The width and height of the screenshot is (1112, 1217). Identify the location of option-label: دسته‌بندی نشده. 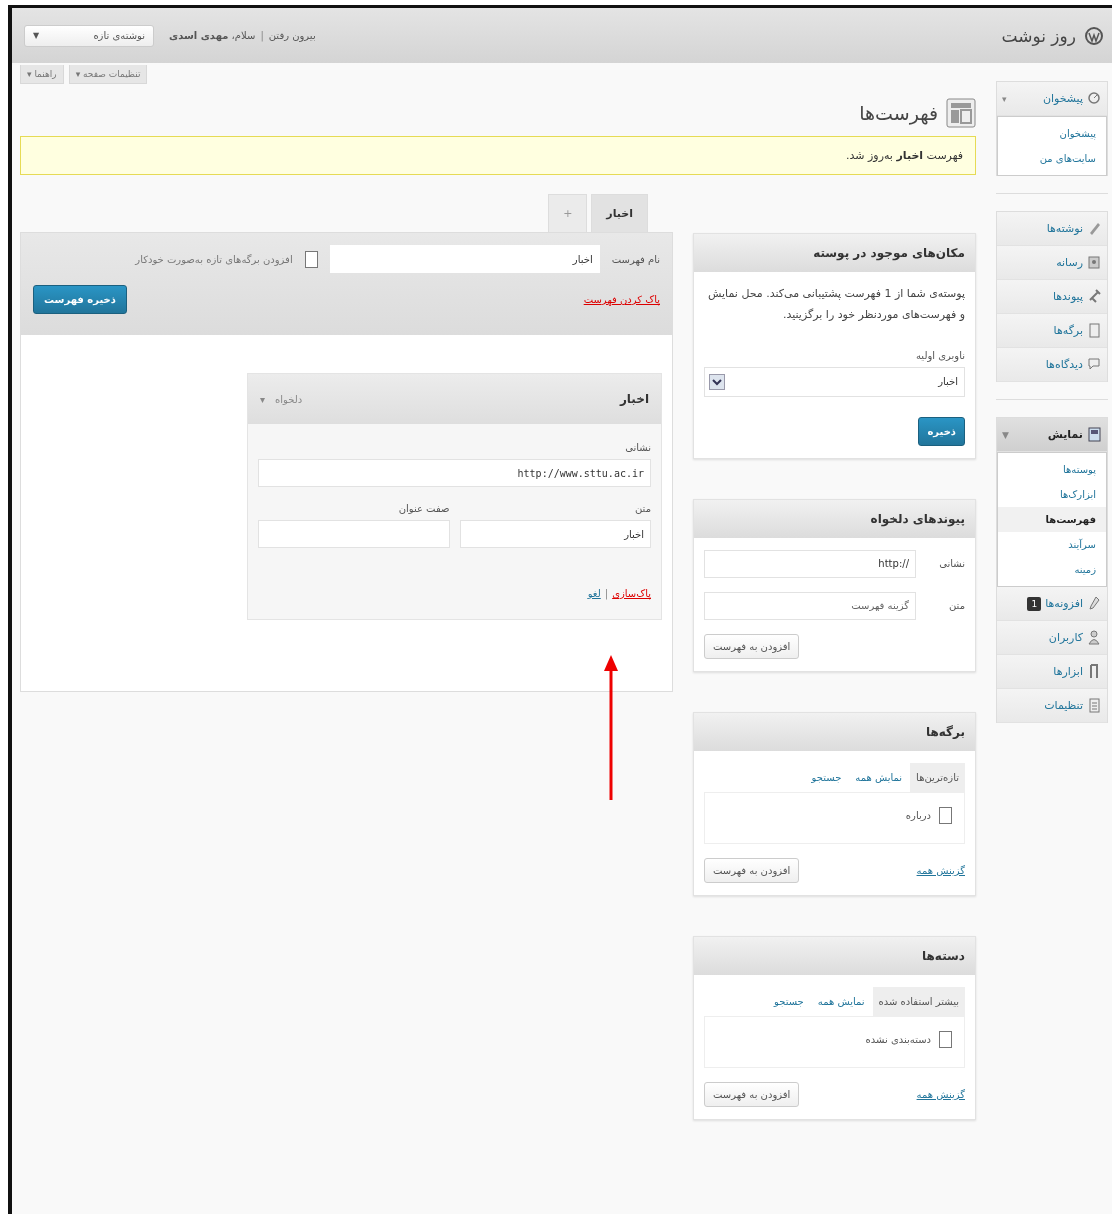
(898, 1039).